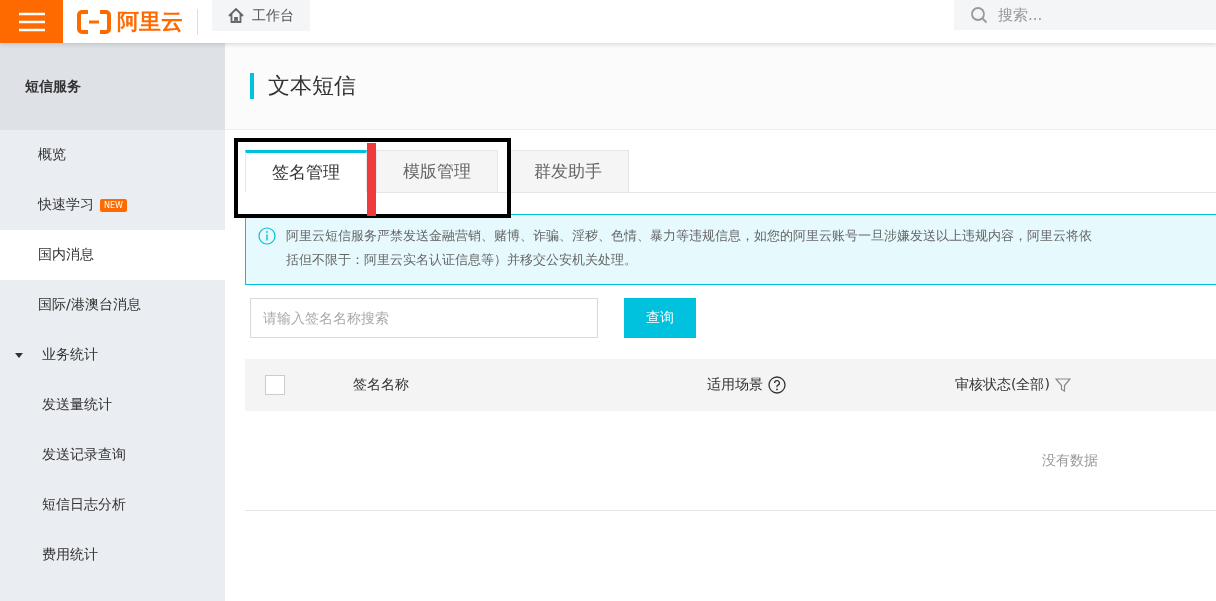 This screenshot has height=601, width=1216. I want to click on menu-button, so click(31, 21).